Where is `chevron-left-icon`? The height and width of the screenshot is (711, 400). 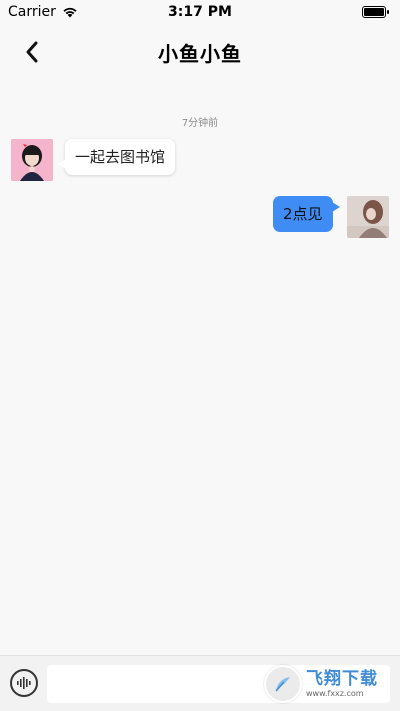
chevron-left-icon is located at coordinates (32, 52).